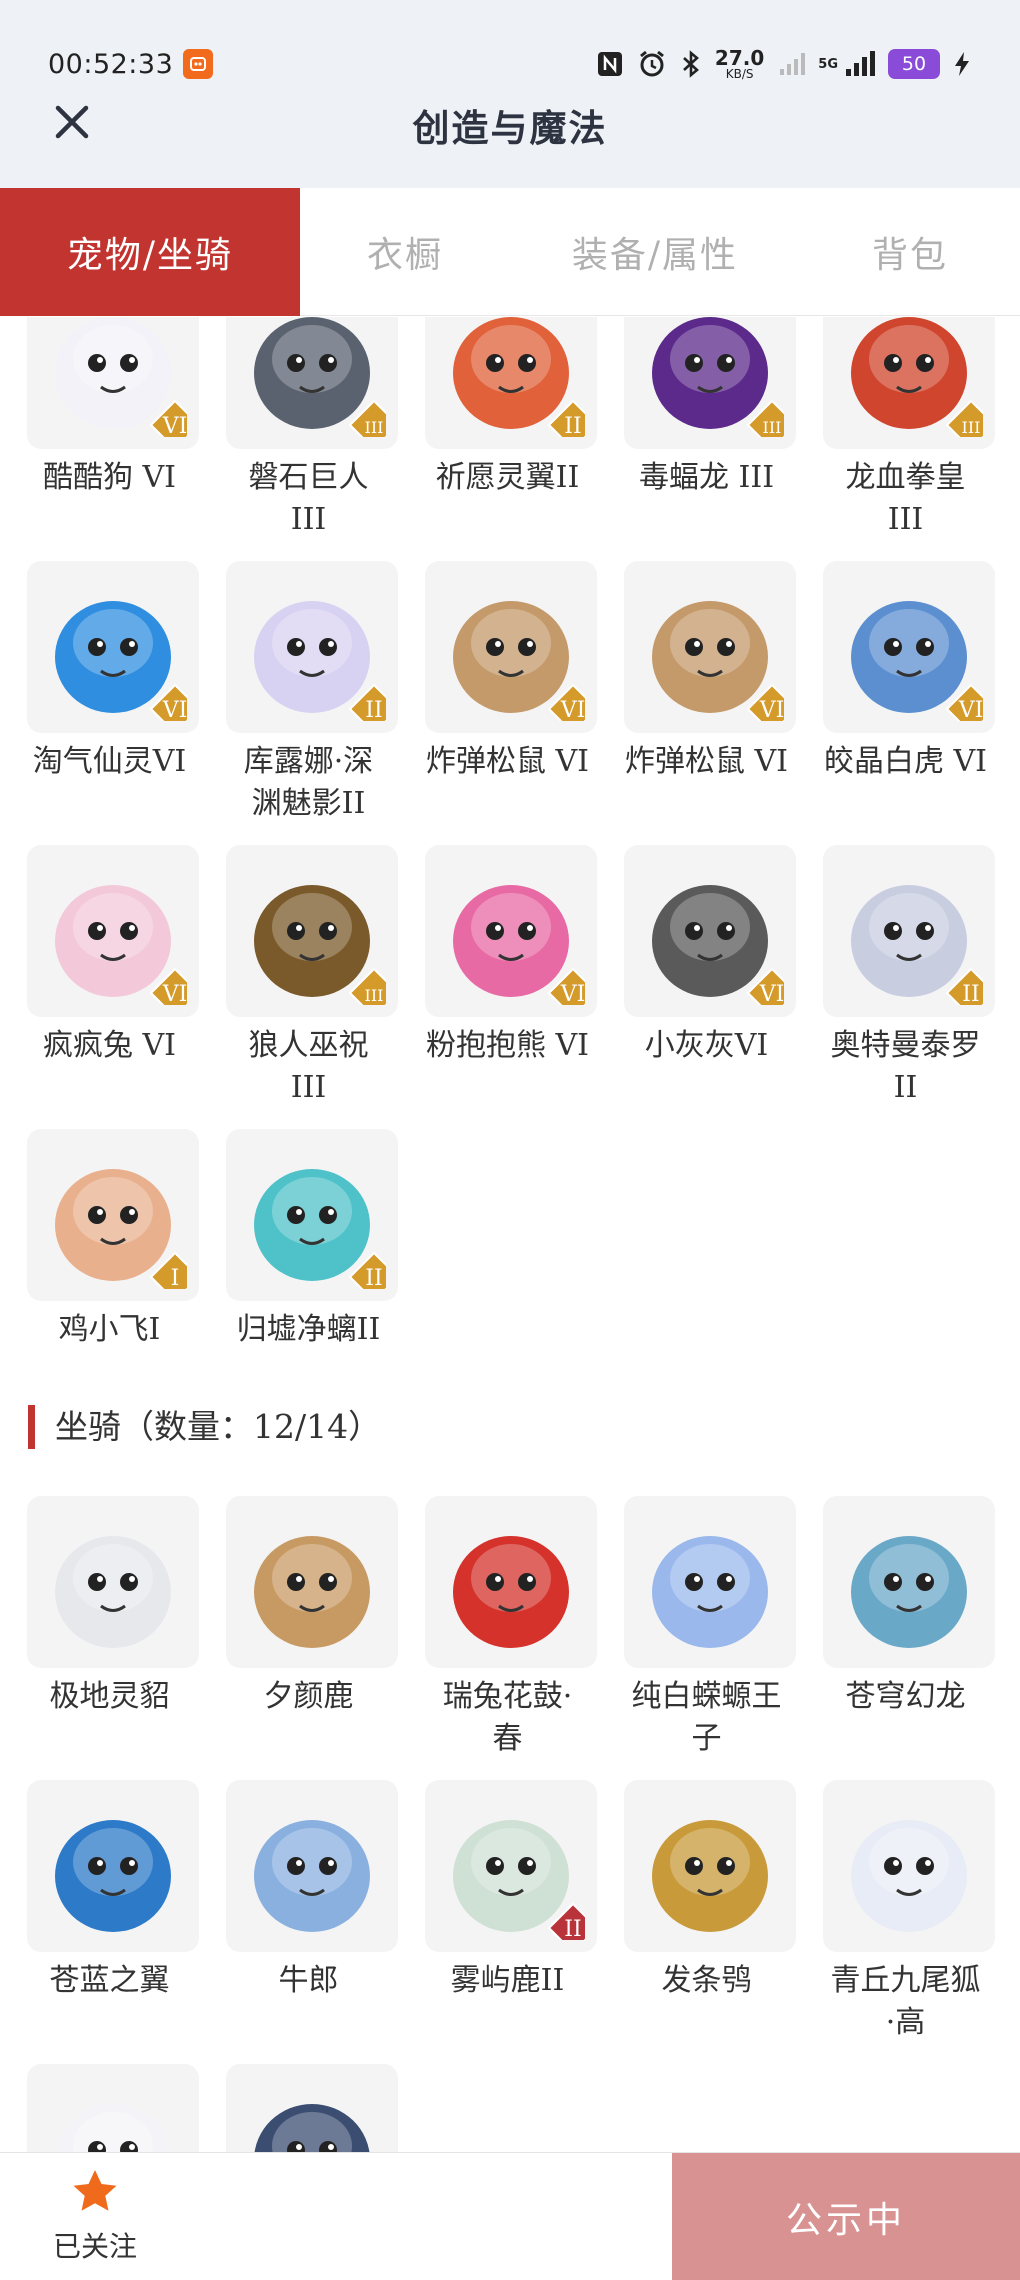 The image size is (1020, 2280). Describe the element at coordinates (320, 1229) in the screenshot. I see `water-dragon-icon: II` at that location.